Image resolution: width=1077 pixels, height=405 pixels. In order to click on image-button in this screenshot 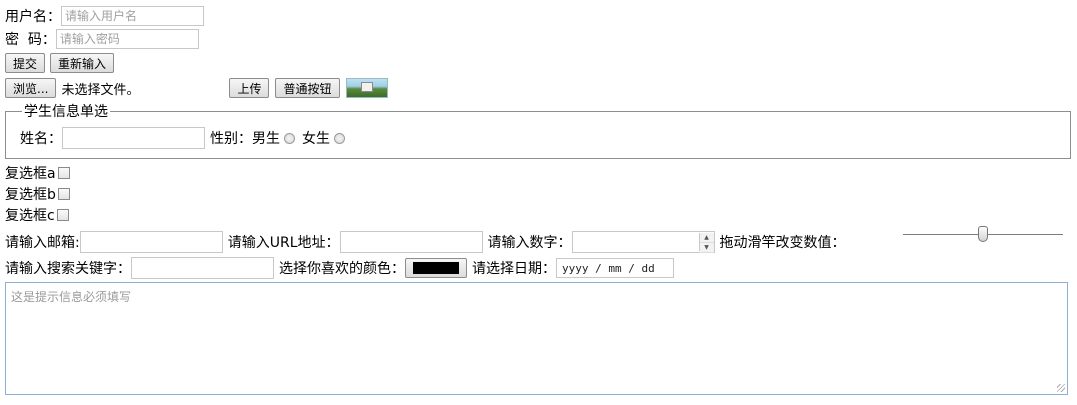, I will do `click(366, 88)`.